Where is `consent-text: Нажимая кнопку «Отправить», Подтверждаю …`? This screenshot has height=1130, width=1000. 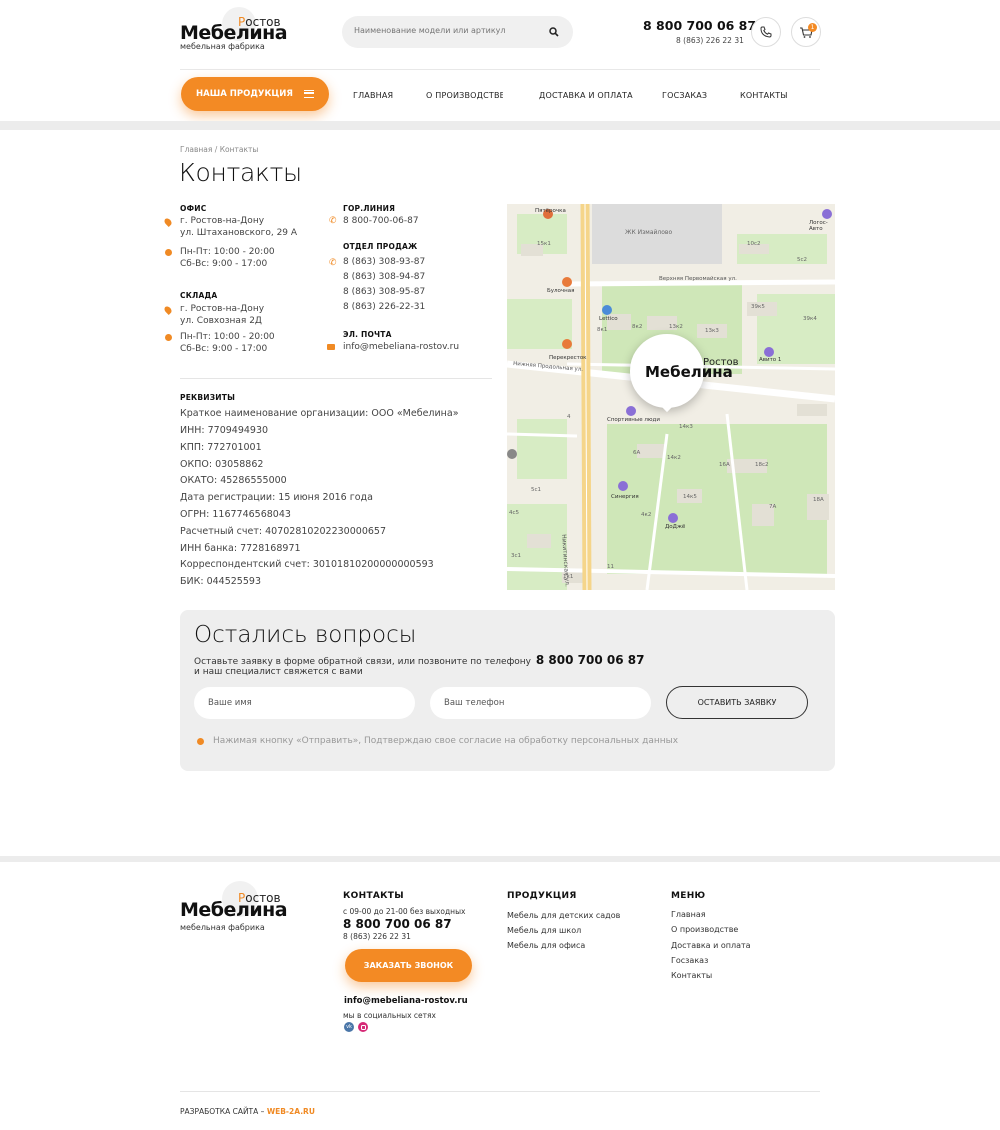 consent-text: Нажимая кнопку «Отправить», Подтверждаю … is located at coordinates (446, 741).